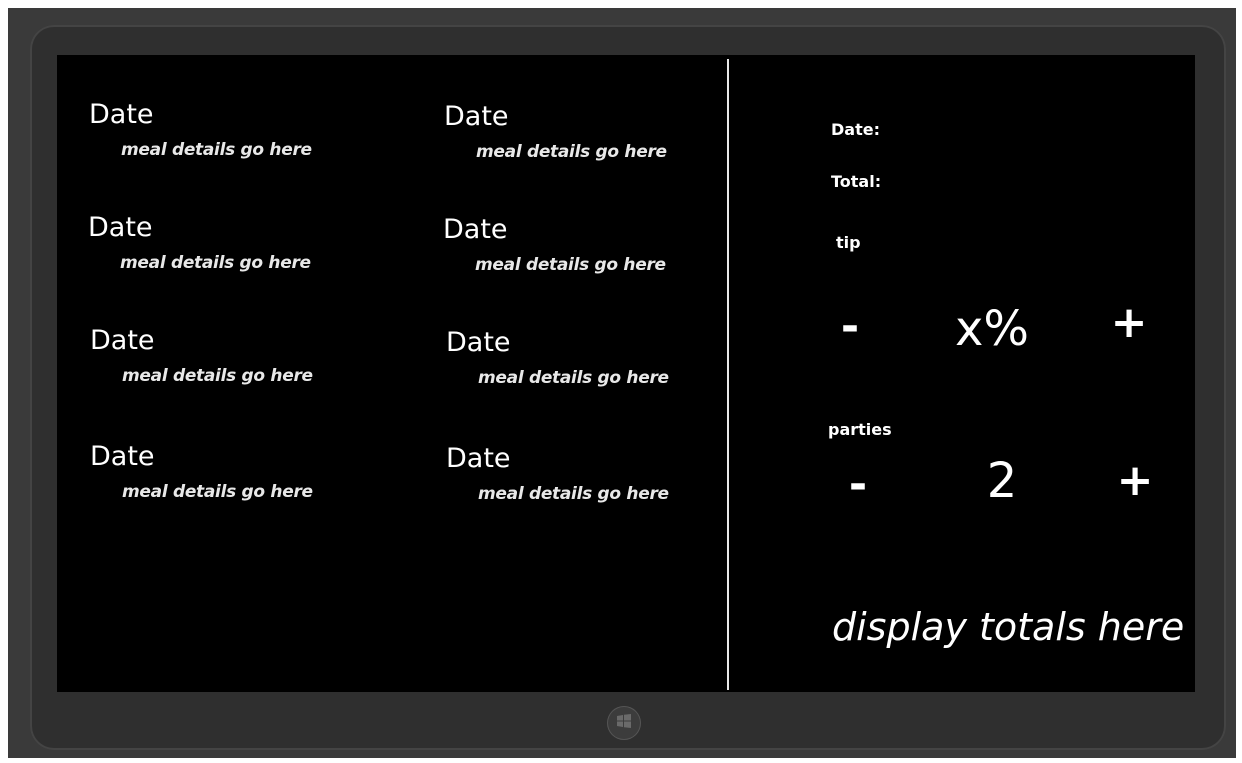  I want to click on windows-start-button, so click(624, 723).